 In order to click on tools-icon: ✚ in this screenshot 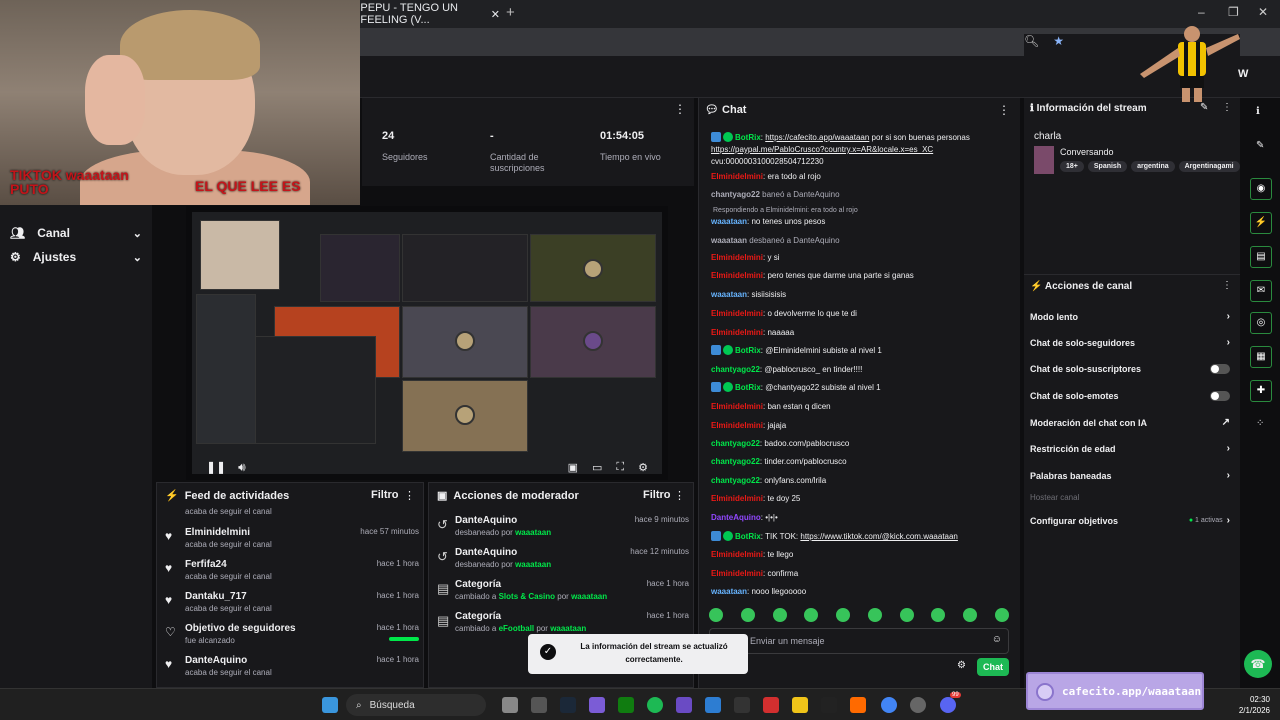, I will do `click(1261, 391)`.